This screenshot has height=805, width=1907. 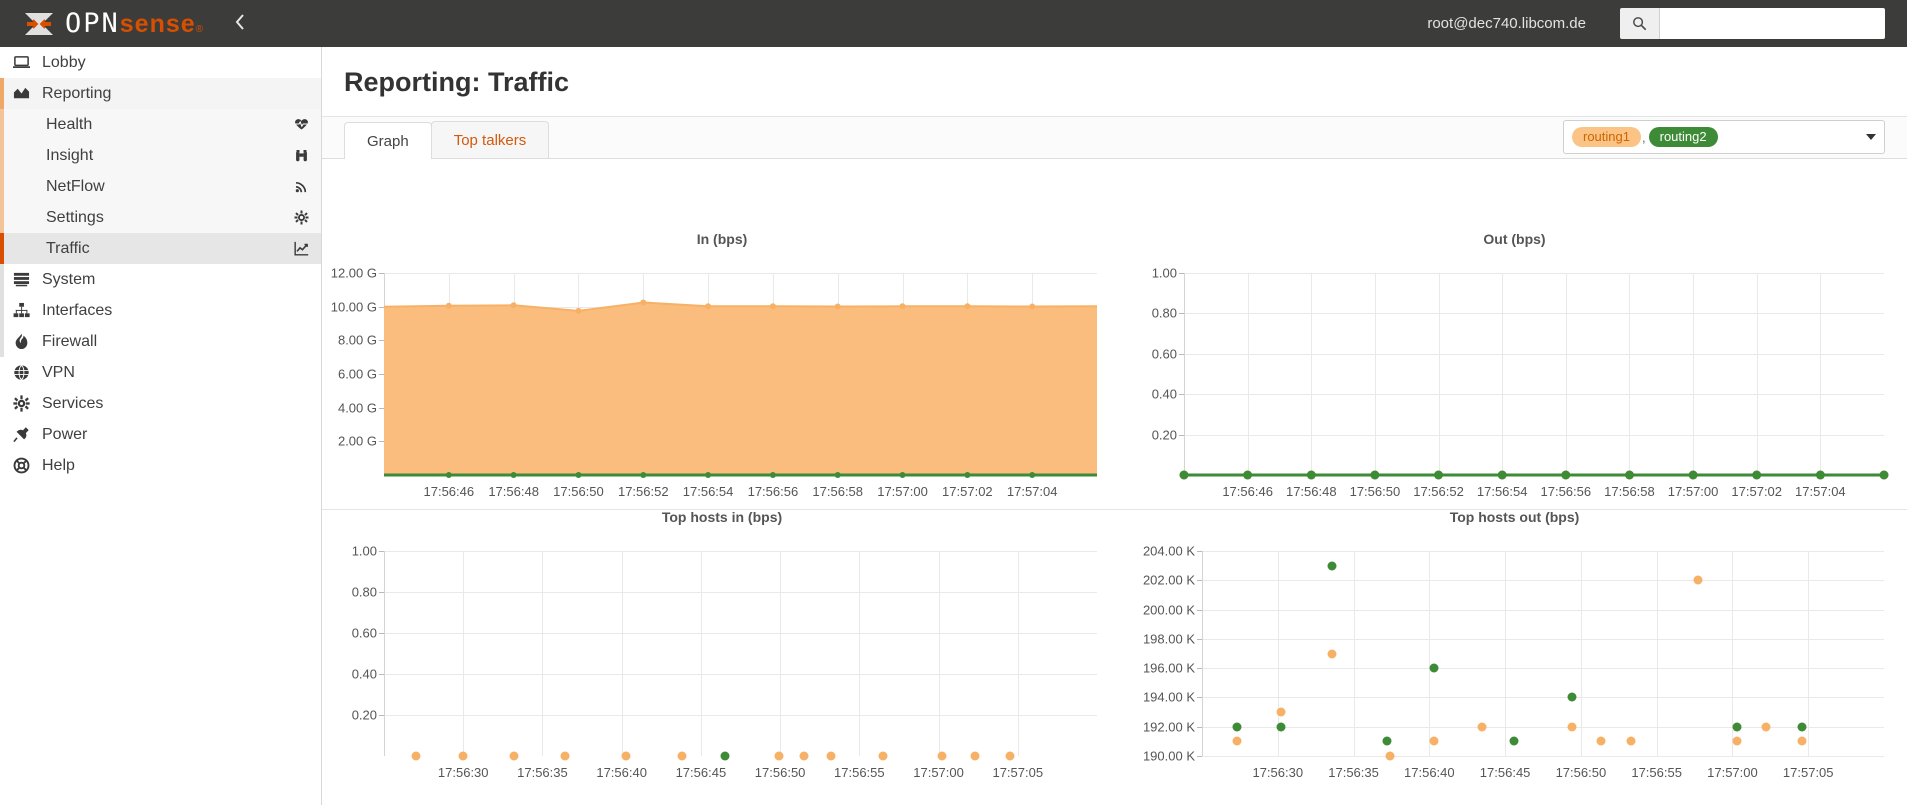 What do you see at coordinates (1724, 137) in the screenshot?
I see `interface-select: routing1, routing2` at bounding box center [1724, 137].